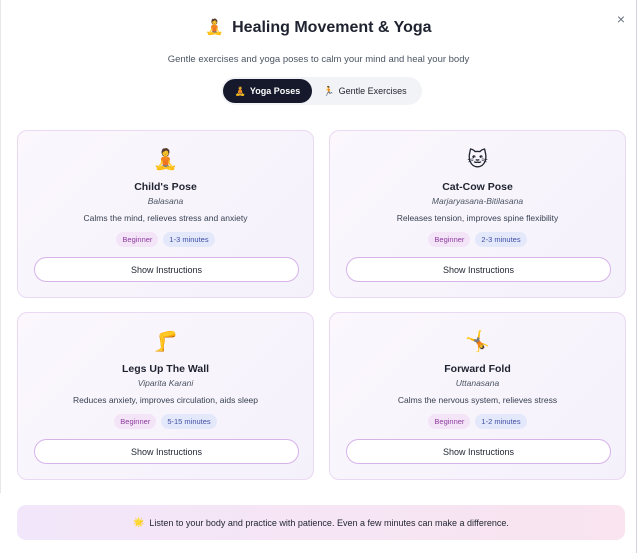  I want to click on pose-sanskrit-name: Marjaryasana-Bitilasana, so click(477, 201).